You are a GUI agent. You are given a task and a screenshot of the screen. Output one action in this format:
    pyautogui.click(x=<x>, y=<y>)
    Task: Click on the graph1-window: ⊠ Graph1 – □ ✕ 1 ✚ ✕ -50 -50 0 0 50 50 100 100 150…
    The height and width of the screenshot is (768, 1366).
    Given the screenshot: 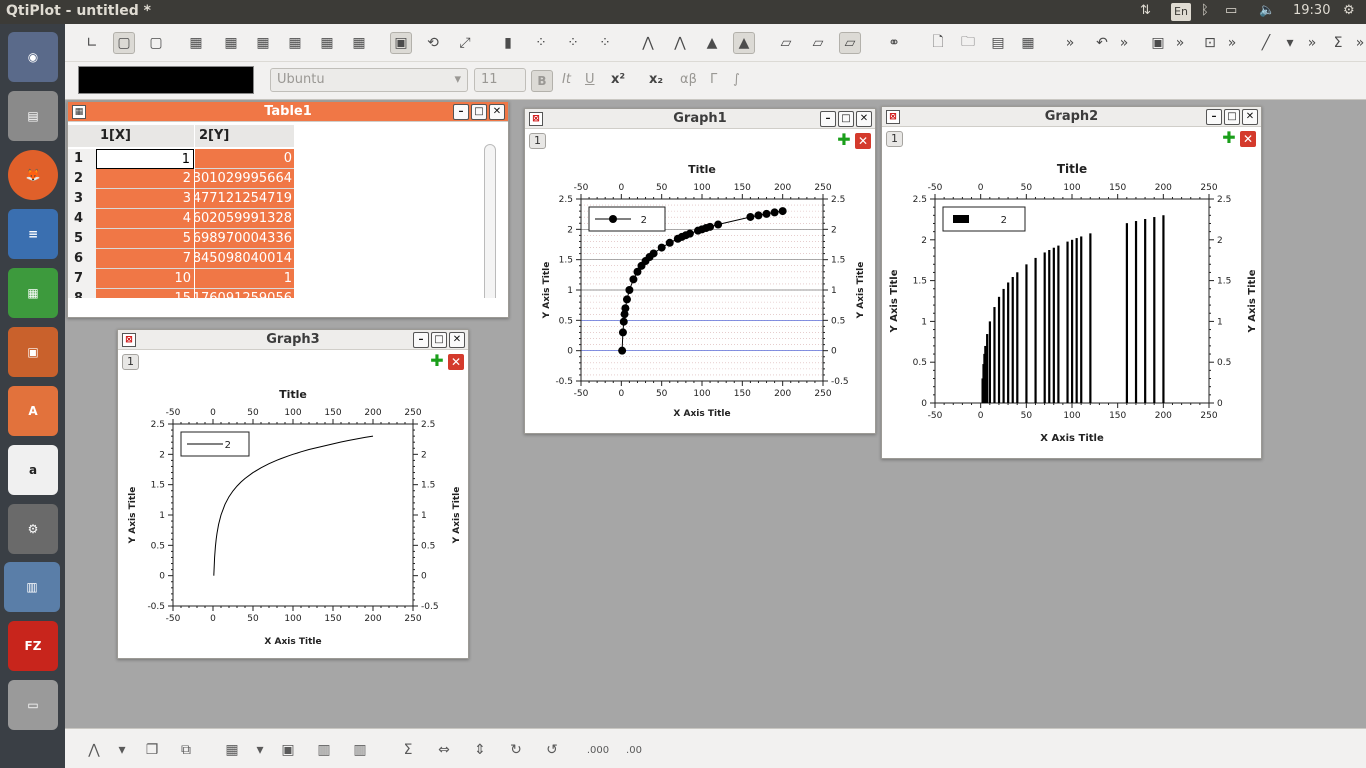 What is the action you would take?
    pyautogui.click(x=700, y=271)
    